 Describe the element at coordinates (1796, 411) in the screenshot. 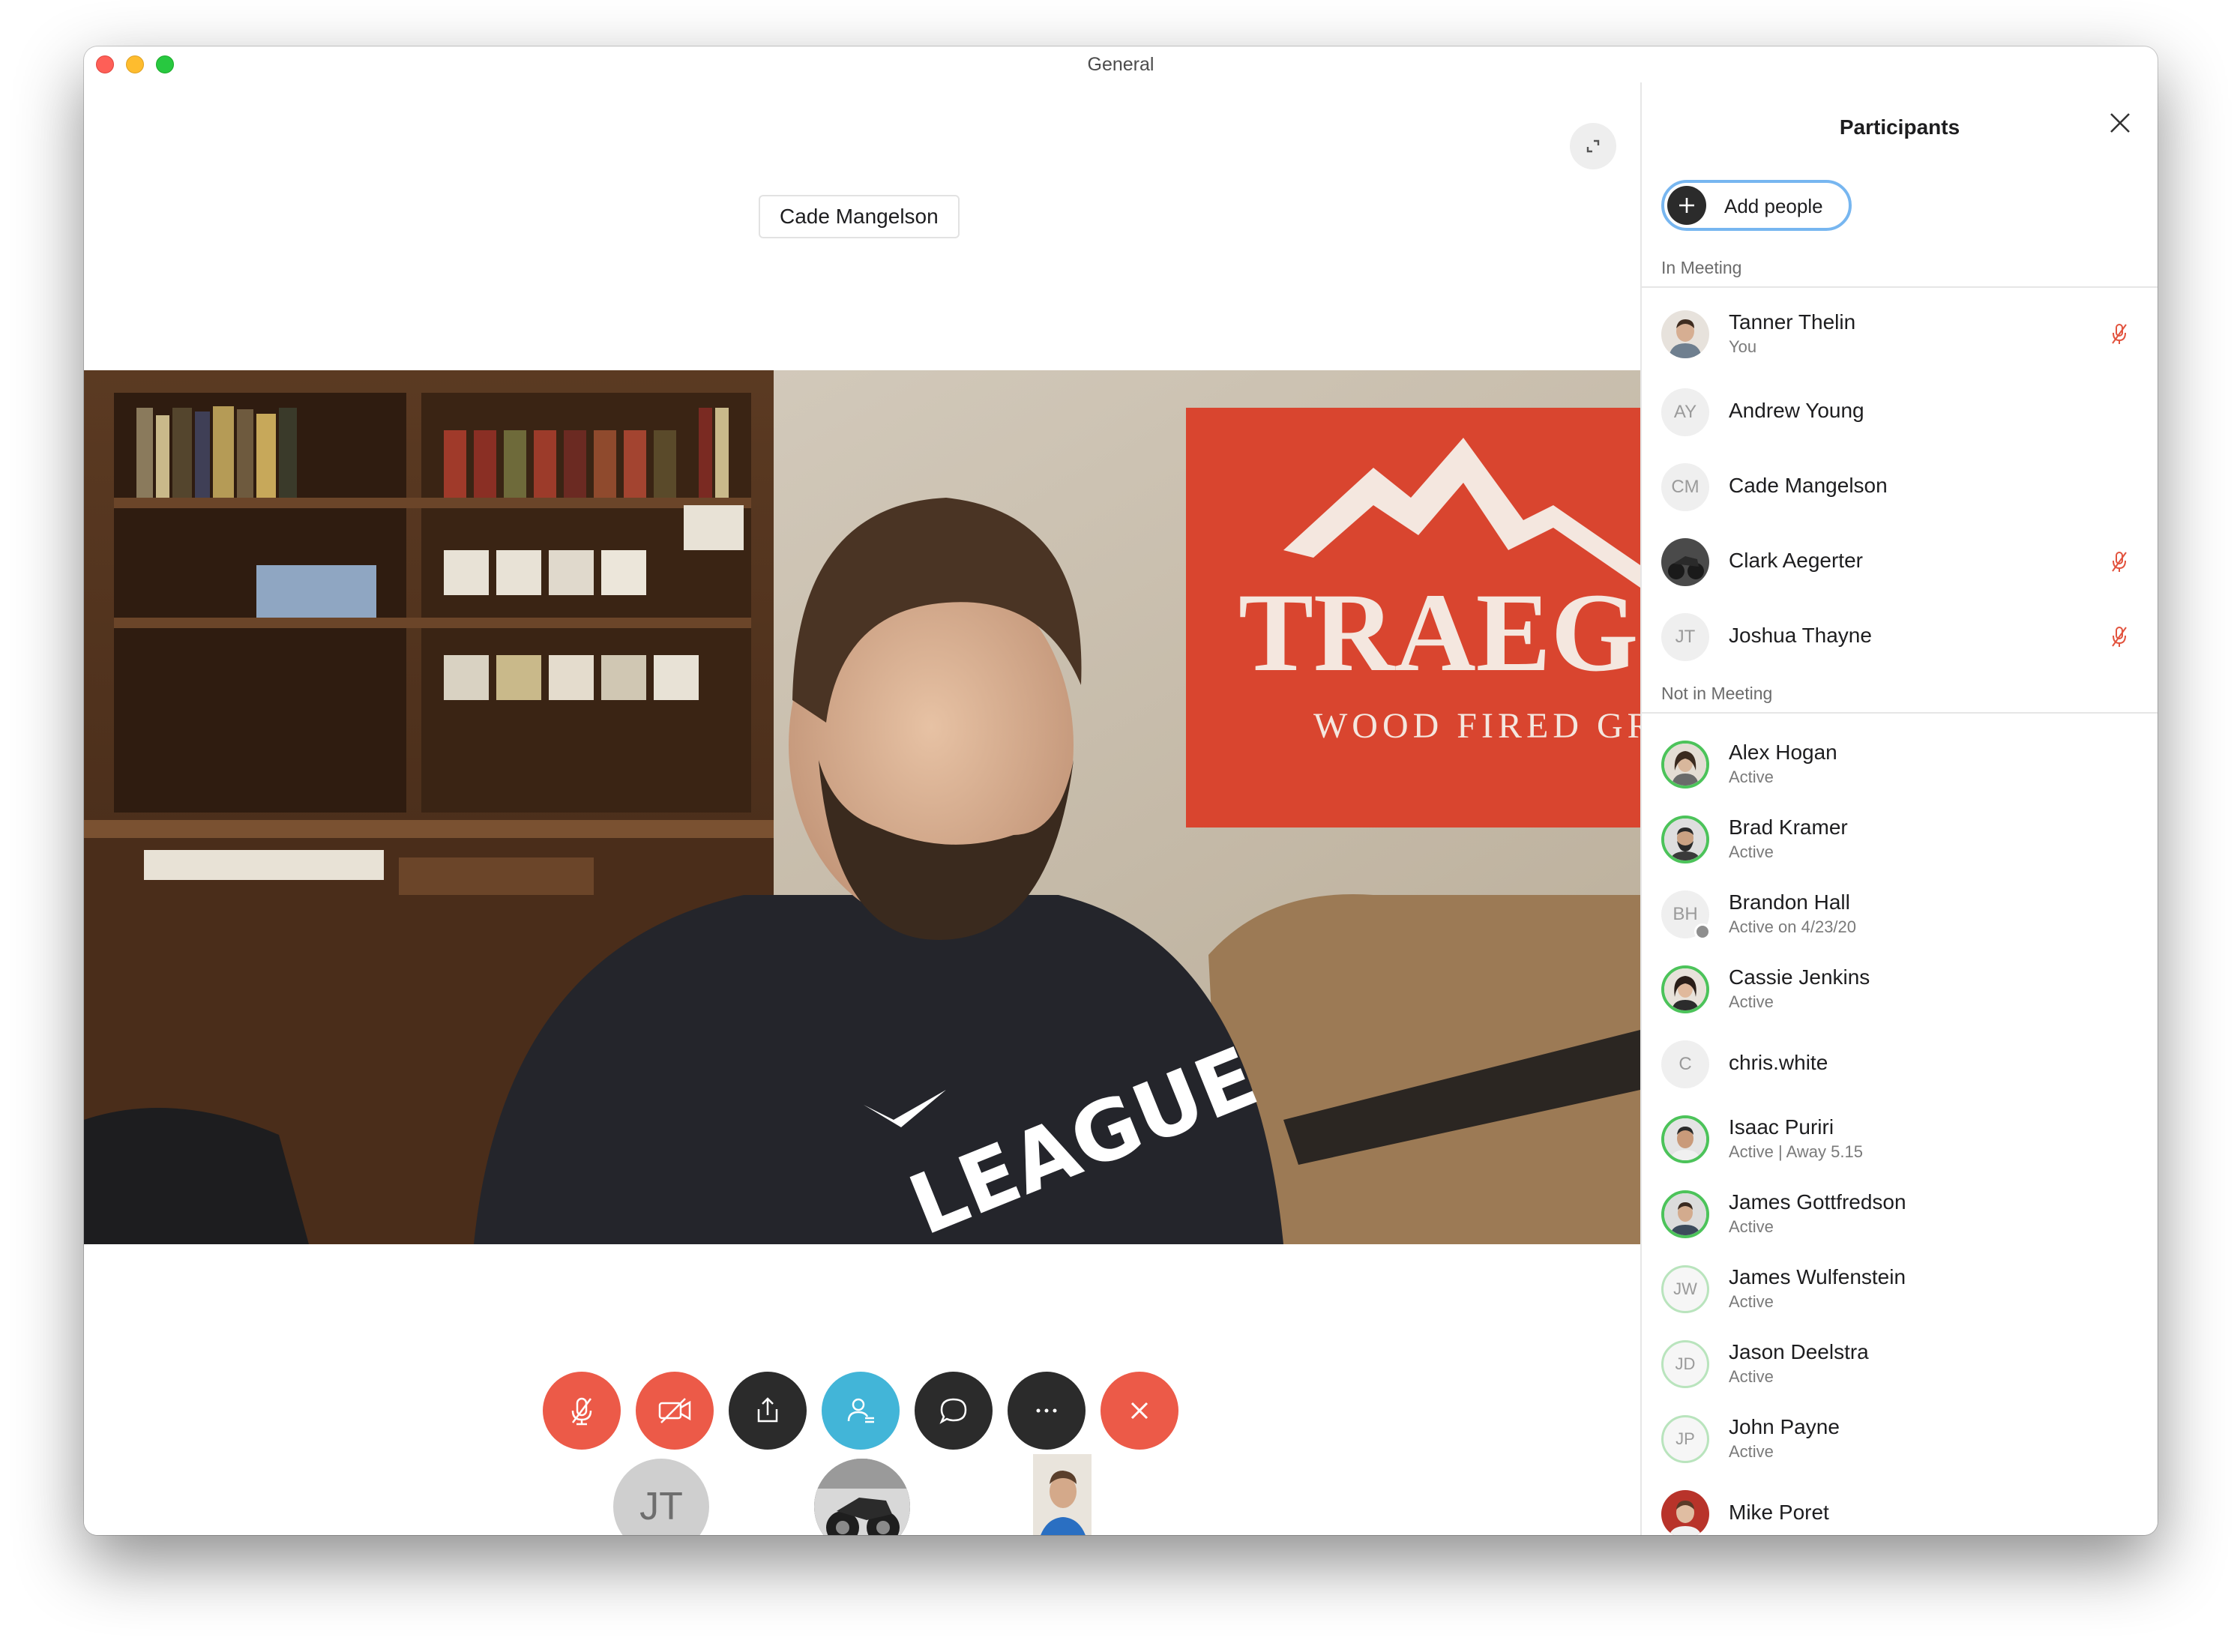

I see `participant-name: Andrew Young` at that location.